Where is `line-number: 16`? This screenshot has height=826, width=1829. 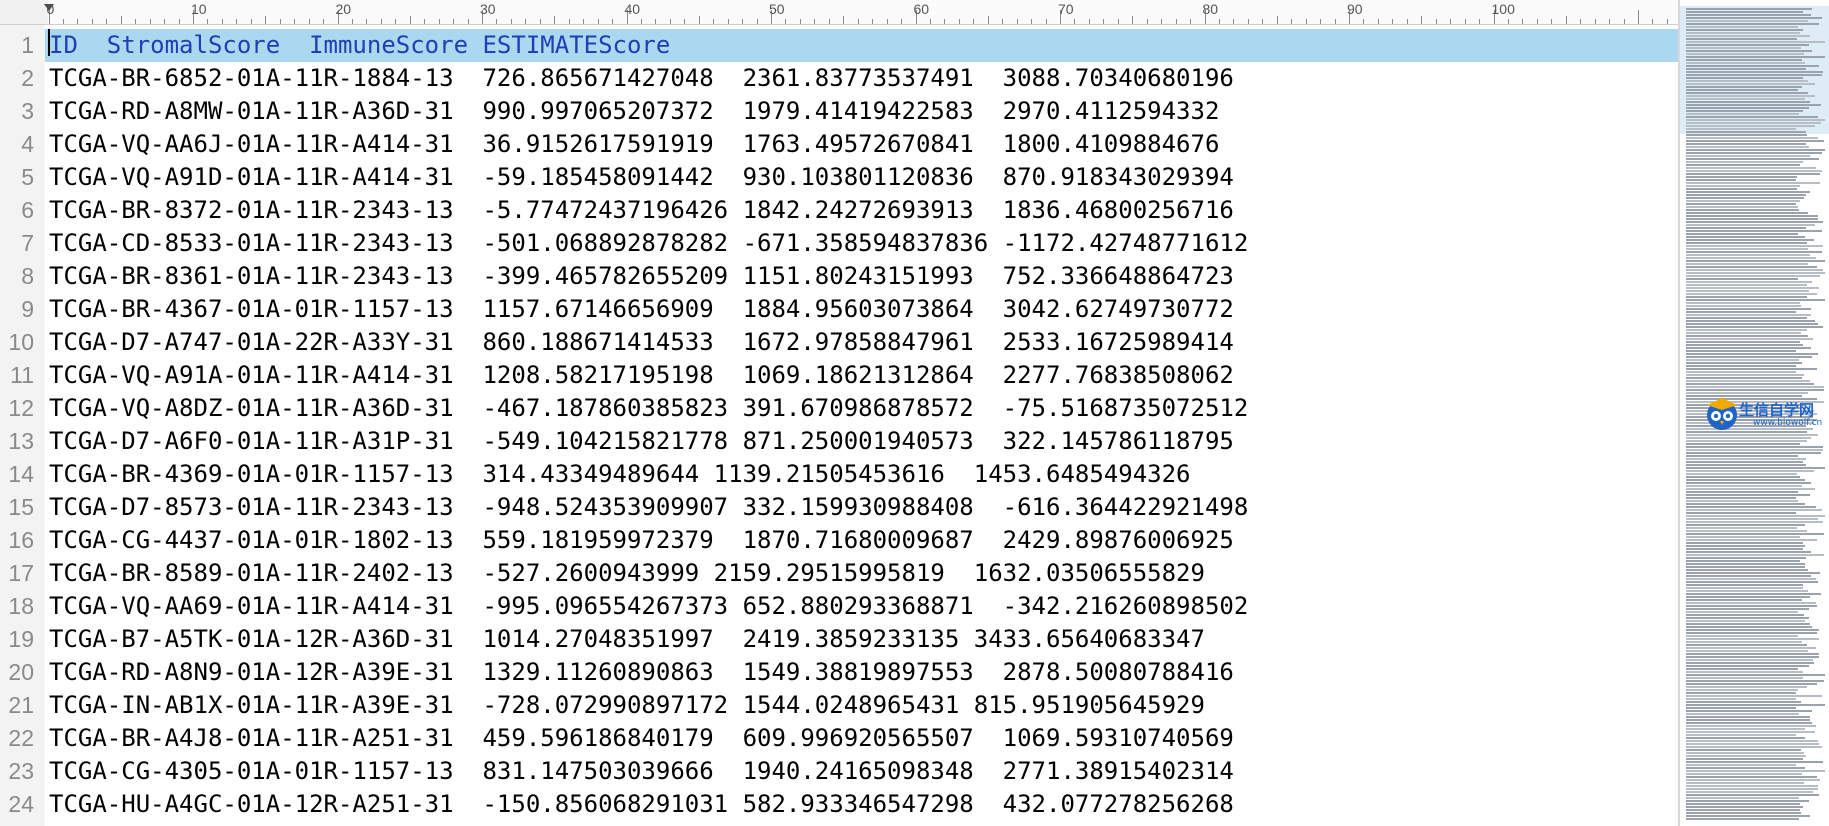 line-number: 16 is located at coordinates (21, 540).